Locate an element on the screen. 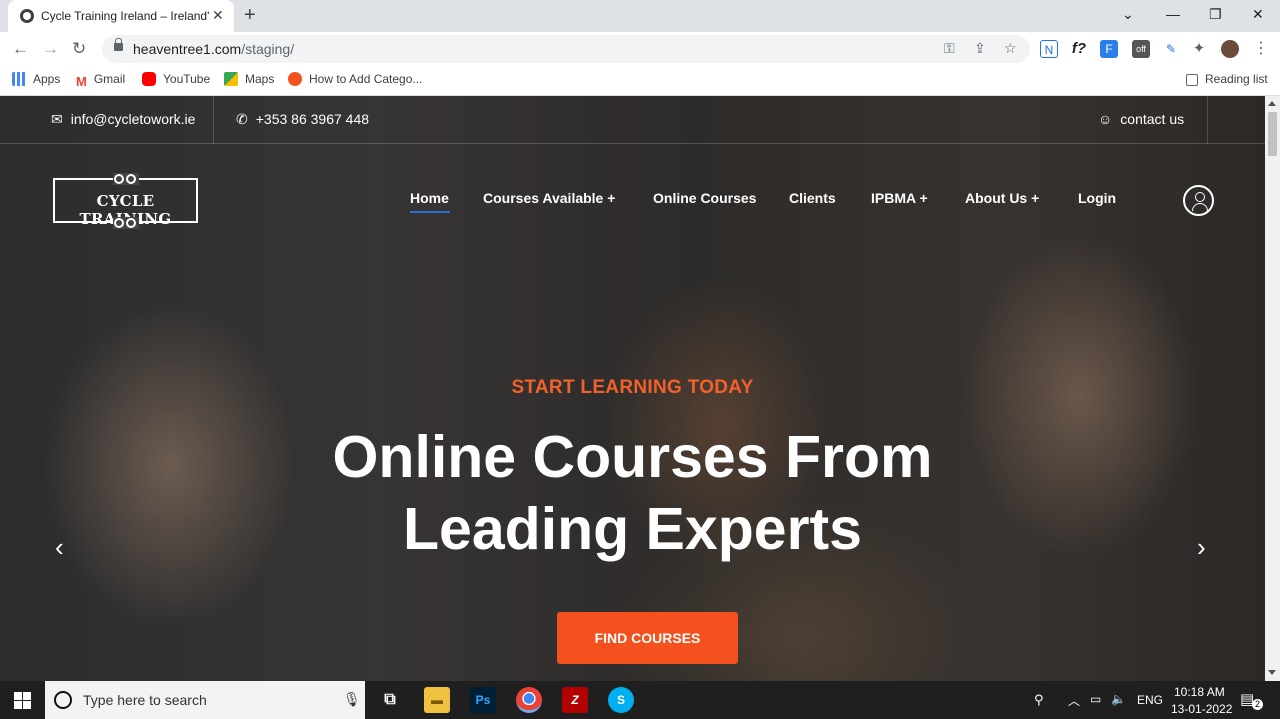  scrollbar-thumb is located at coordinates (1272, 134).